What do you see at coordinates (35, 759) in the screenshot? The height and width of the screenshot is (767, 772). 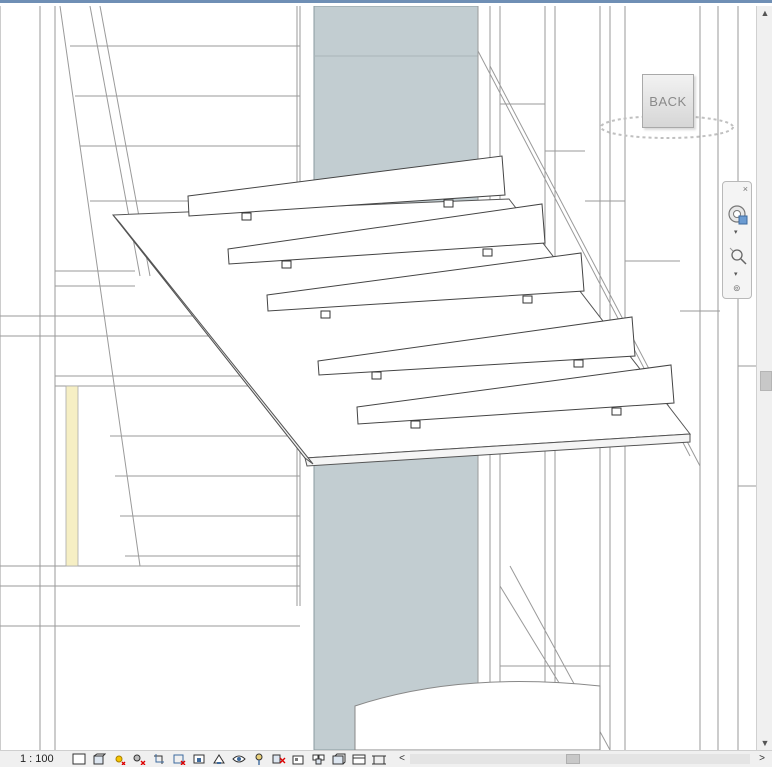 I see `view-scale: 1 : 100` at bounding box center [35, 759].